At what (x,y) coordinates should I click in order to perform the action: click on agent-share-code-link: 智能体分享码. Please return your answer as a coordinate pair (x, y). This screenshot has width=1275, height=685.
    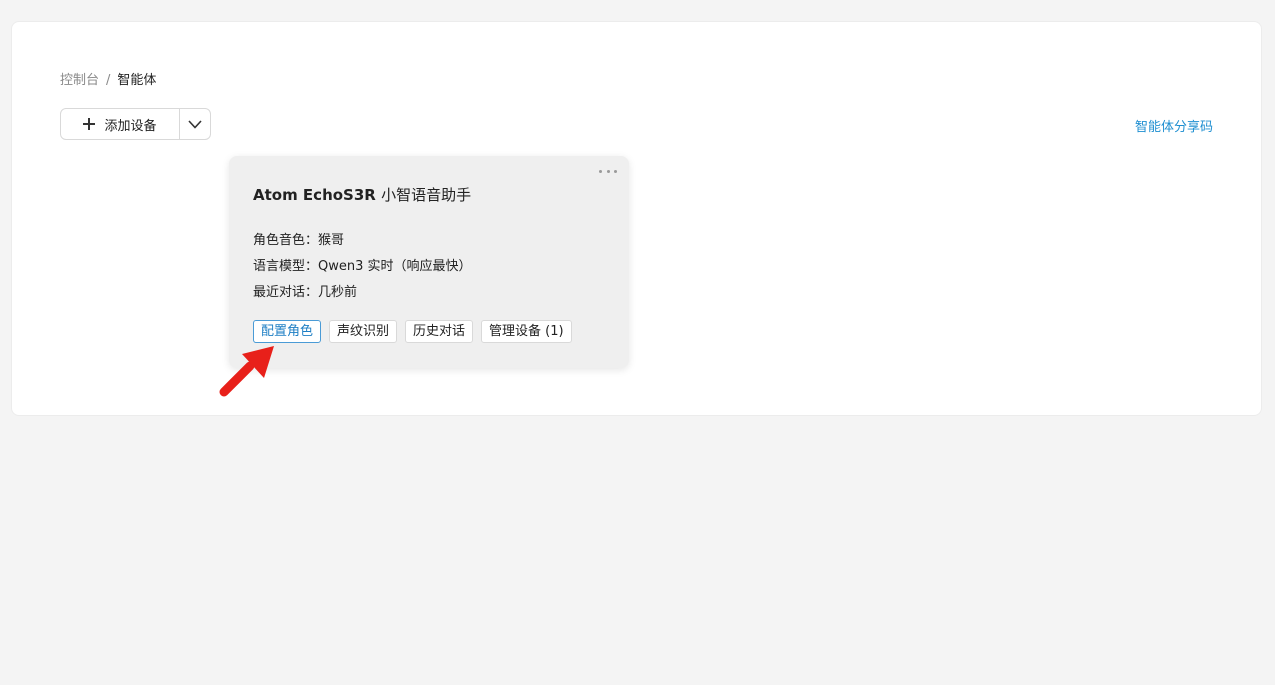
    Looking at the image, I should click on (1174, 125).